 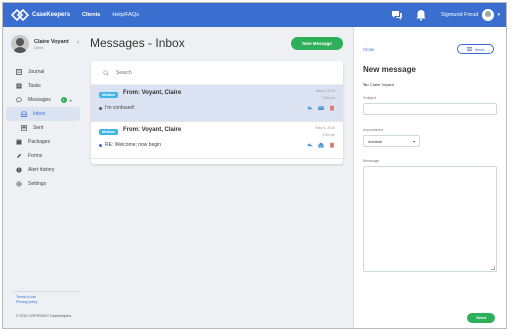 I want to click on search-bar, so click(x=217, y=73).